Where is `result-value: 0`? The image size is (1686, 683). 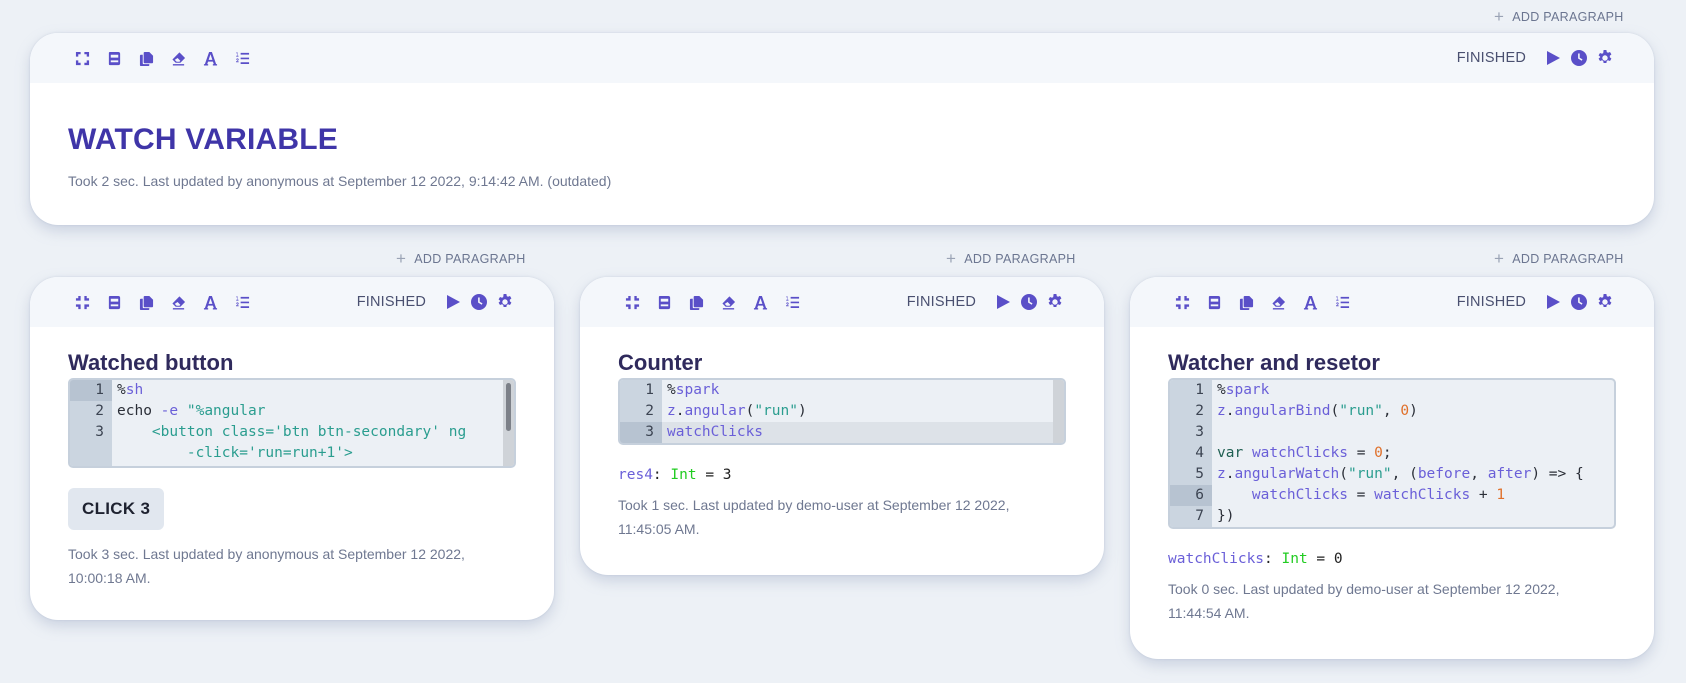
result-value: 0 is located at coordinates (1338, 559).